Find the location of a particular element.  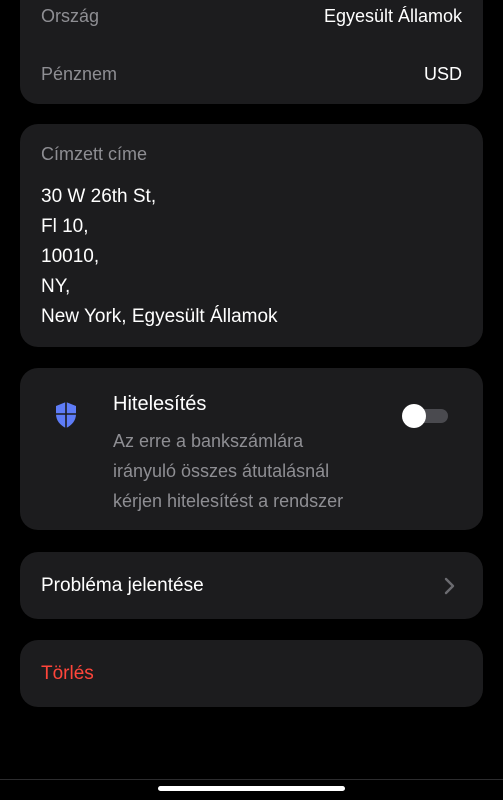

description-line: irányuló összes átutalásnál is located at coordinates (221, 471).